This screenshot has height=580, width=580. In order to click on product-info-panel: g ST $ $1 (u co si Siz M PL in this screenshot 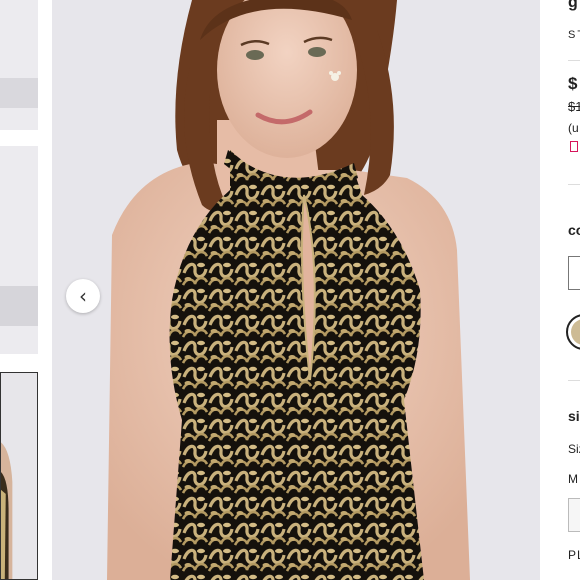, I will do `click(560, 290)`.